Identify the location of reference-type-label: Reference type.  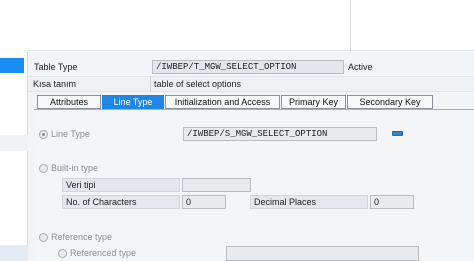
(82, 237).